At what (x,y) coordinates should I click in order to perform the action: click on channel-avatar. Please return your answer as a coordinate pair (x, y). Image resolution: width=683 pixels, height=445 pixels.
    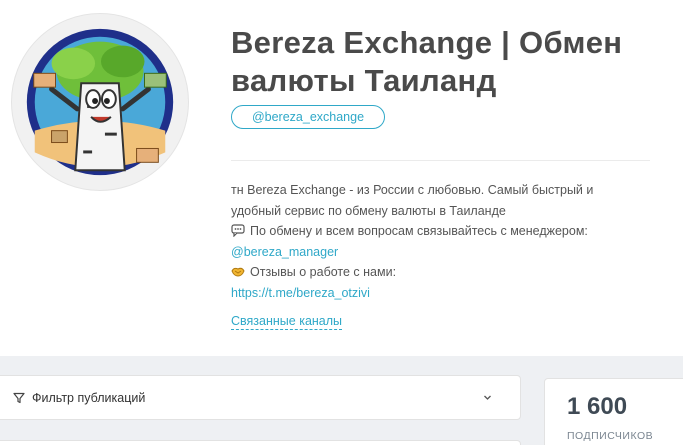
    Looking at the image, I should click on (100, 102).